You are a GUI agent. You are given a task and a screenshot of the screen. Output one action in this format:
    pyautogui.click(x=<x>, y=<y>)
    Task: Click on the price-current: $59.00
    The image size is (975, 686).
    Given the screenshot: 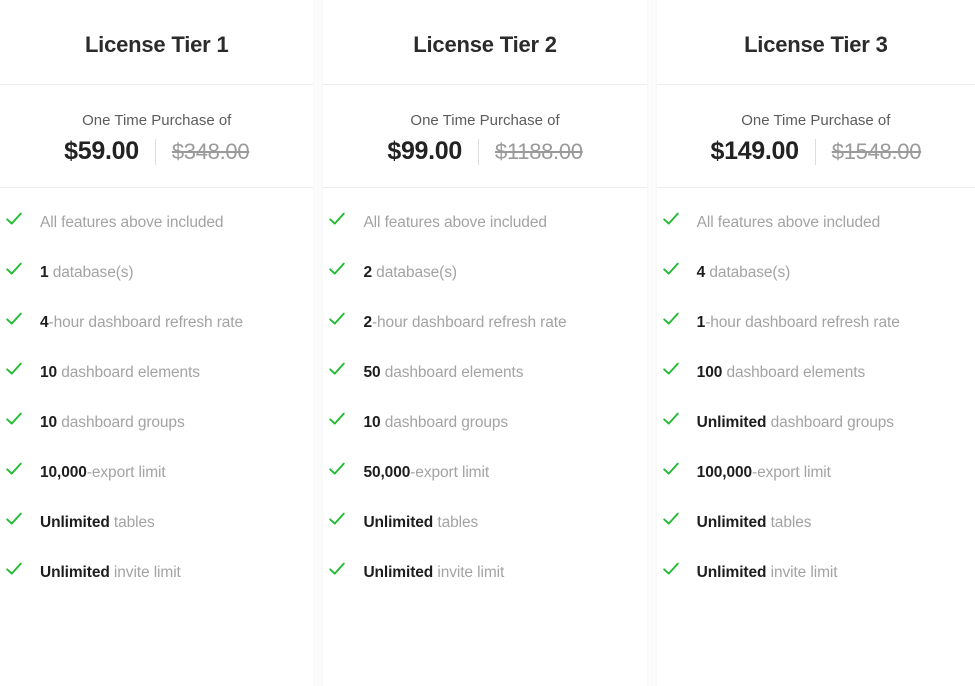 What is the action you would take?
    pyautogui.click(x=101, y=151)
    